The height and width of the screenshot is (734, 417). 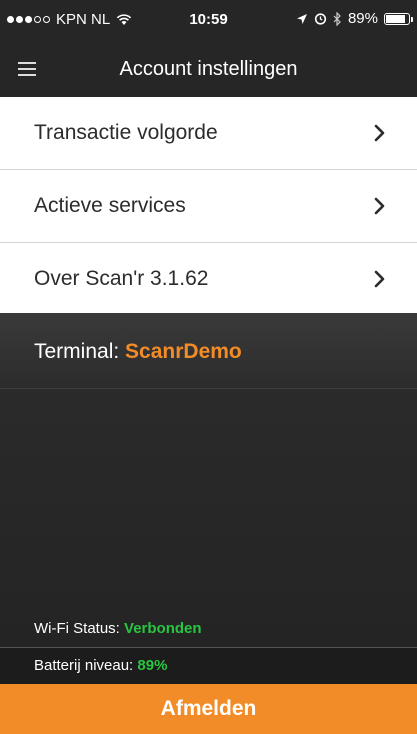 I want to click on wifi-status: Wi-Fi Status: Verbonden, so click(x=118, y=628).